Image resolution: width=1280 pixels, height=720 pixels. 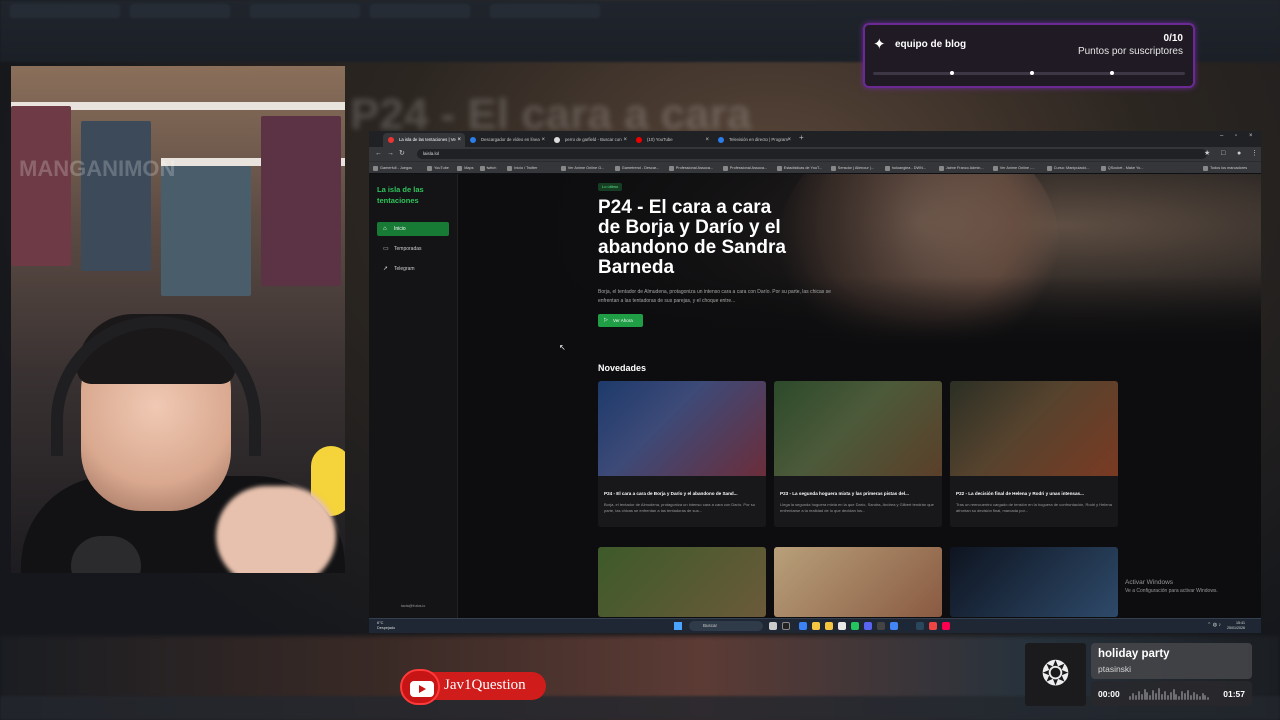 I want to click on maximize-icon: ▫, so click(x=1236, y=136).